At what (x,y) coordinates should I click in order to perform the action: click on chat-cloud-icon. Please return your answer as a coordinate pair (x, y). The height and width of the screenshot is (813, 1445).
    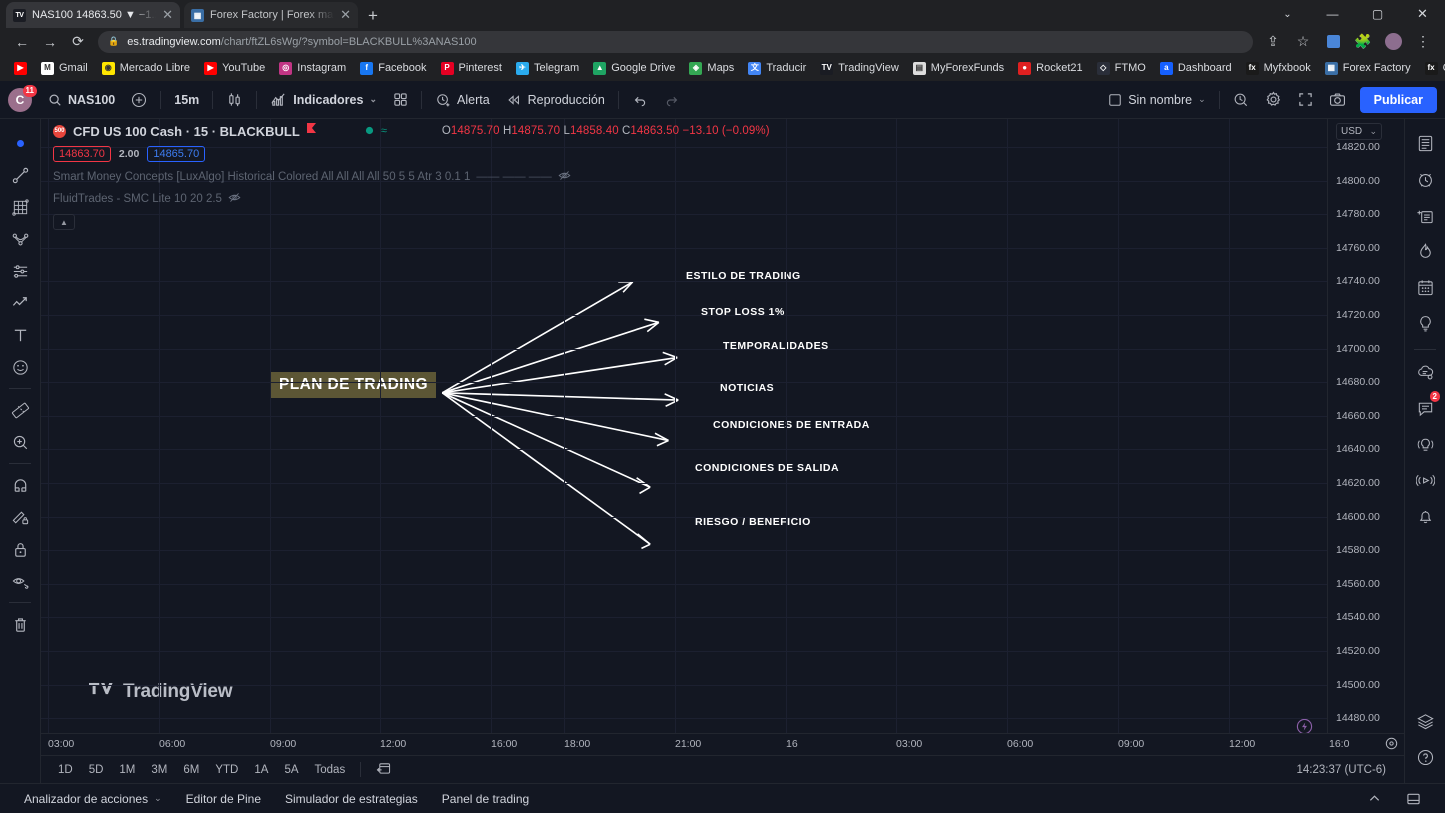
    Looking at the image, I should click on (1425, 372).